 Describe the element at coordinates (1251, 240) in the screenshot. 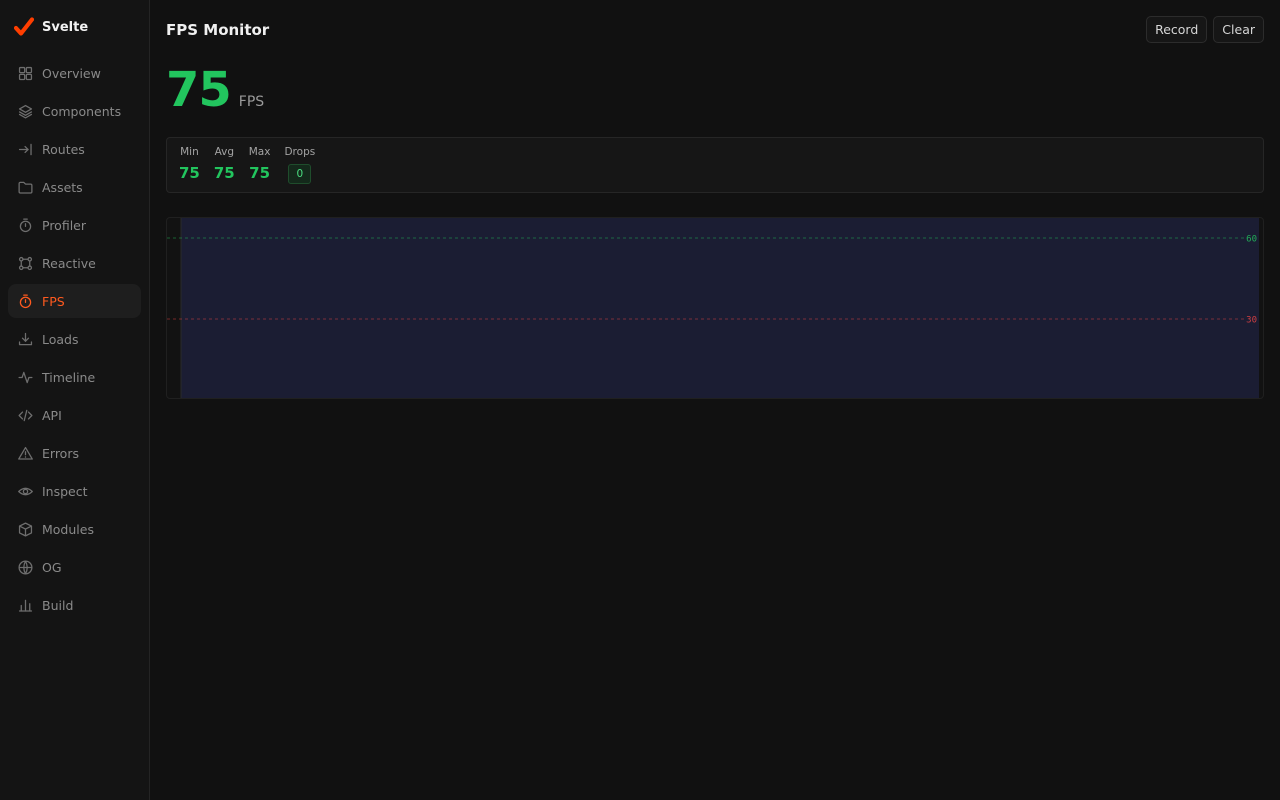

I see `threshold-label-60: 60` at that location.